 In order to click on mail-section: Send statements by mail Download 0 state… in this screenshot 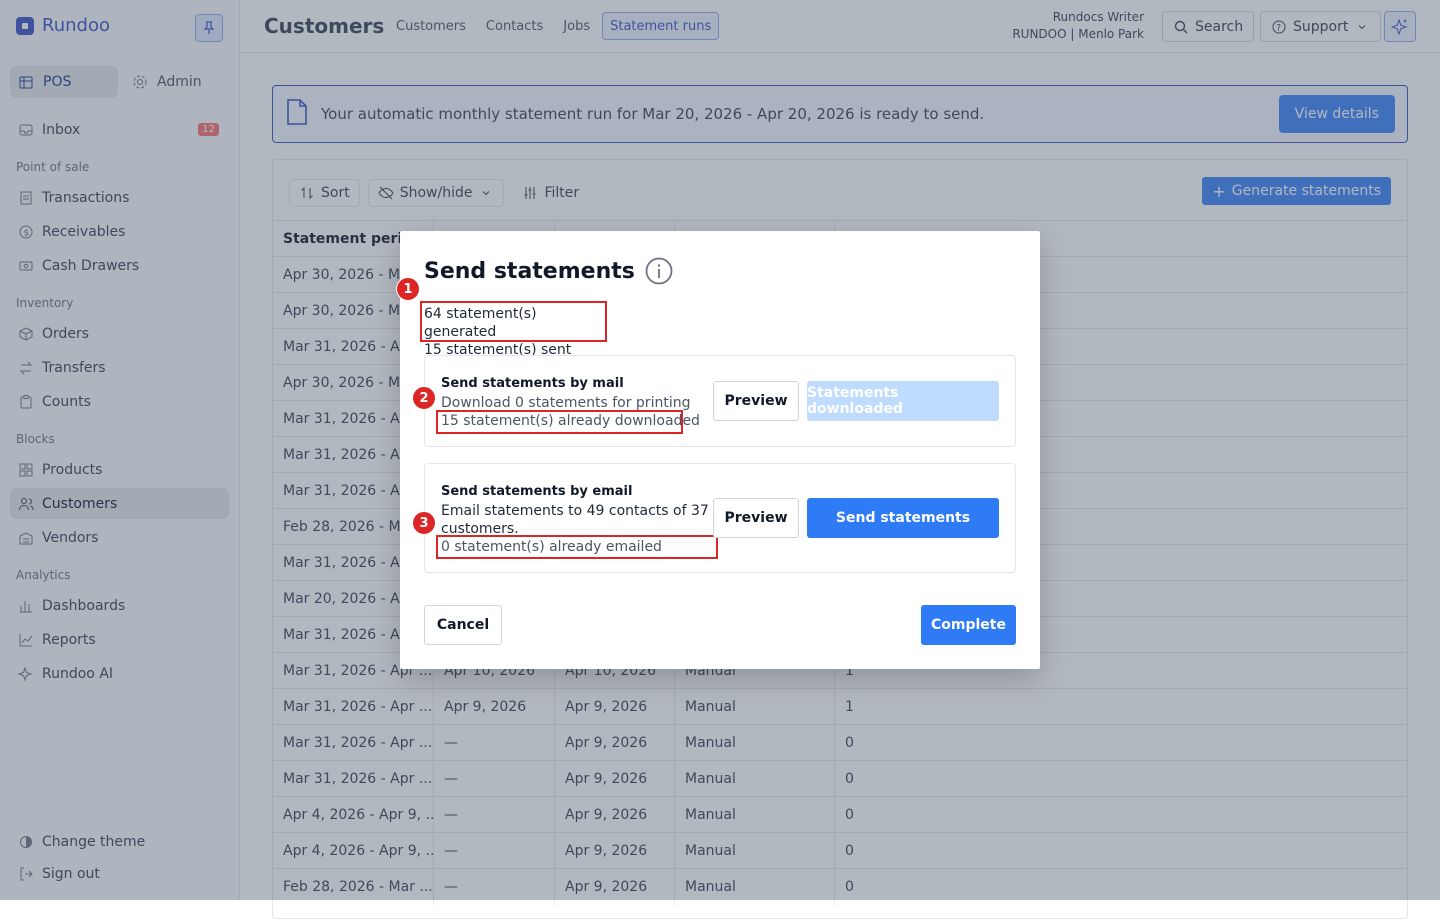, I will do `click(720, 401)`.